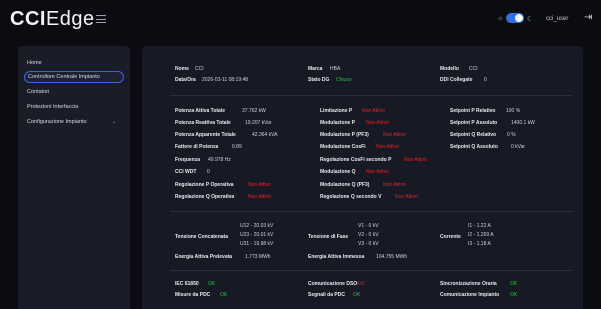  Describe the element at coordinates (356, 160) in the screenshot. I see `regolazione-cosfi-label: Regolazione CosFi secondo P` at that location.